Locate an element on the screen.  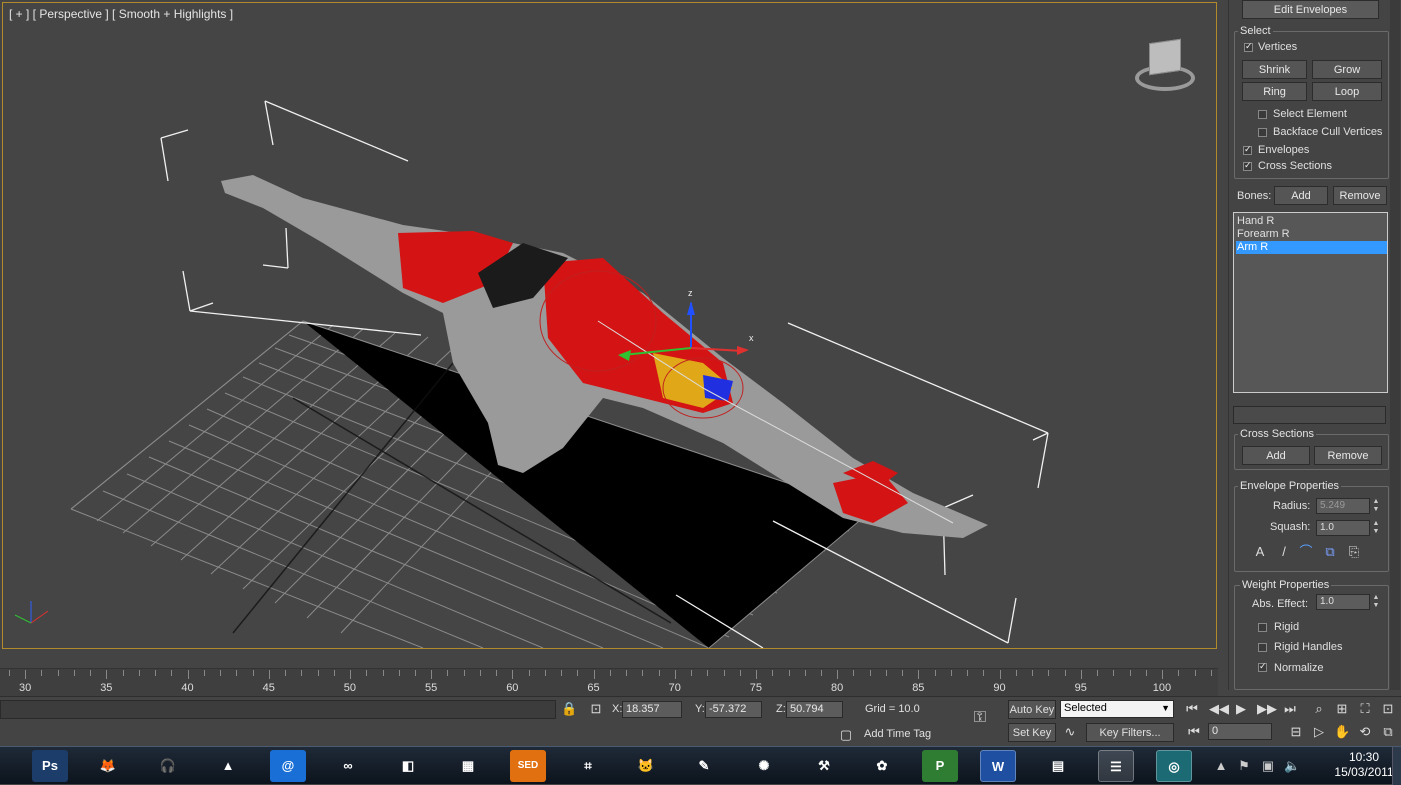
auto-key-button: Auto Key is located at coordinates (1032, 709).